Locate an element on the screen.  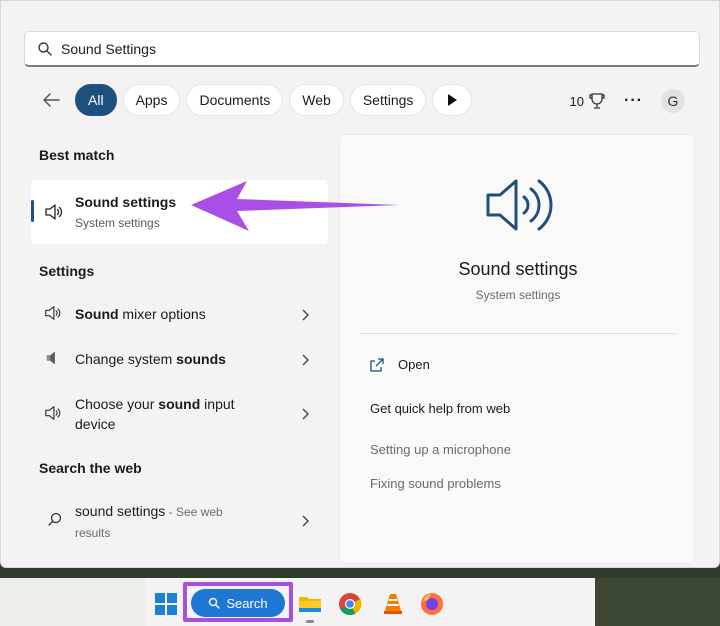
open-action-label: Open is located at coordinates (414, 364).